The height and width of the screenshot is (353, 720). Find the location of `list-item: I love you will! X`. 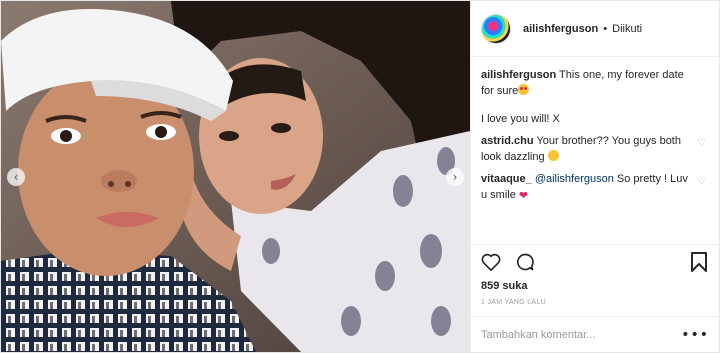

list-item: I love you will! X is located at coordinates (594, 119).